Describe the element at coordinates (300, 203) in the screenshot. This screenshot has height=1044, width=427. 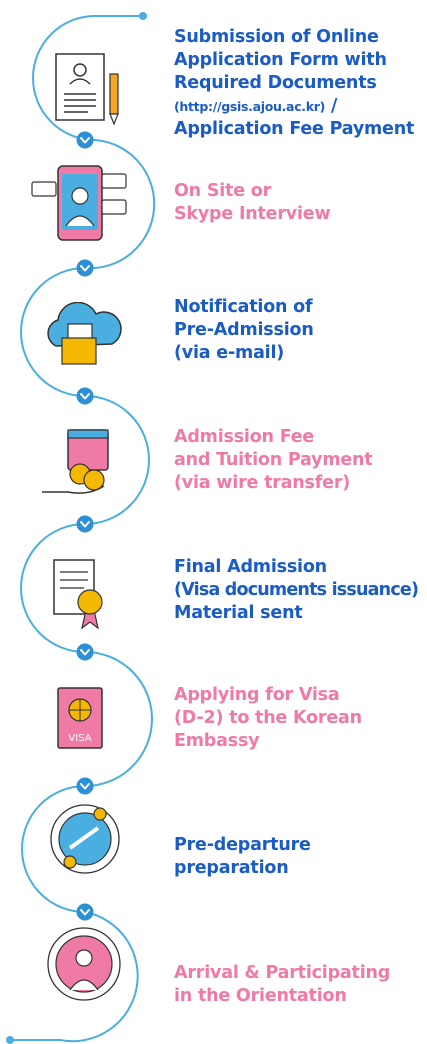
I see `step-2-text: On Site or Skype Interview` at that location.